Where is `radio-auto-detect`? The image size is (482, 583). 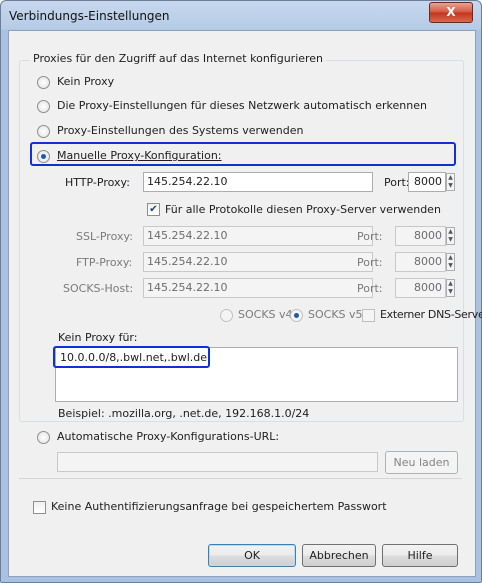
radio-auto-detect is located at coordinates (43, 106).